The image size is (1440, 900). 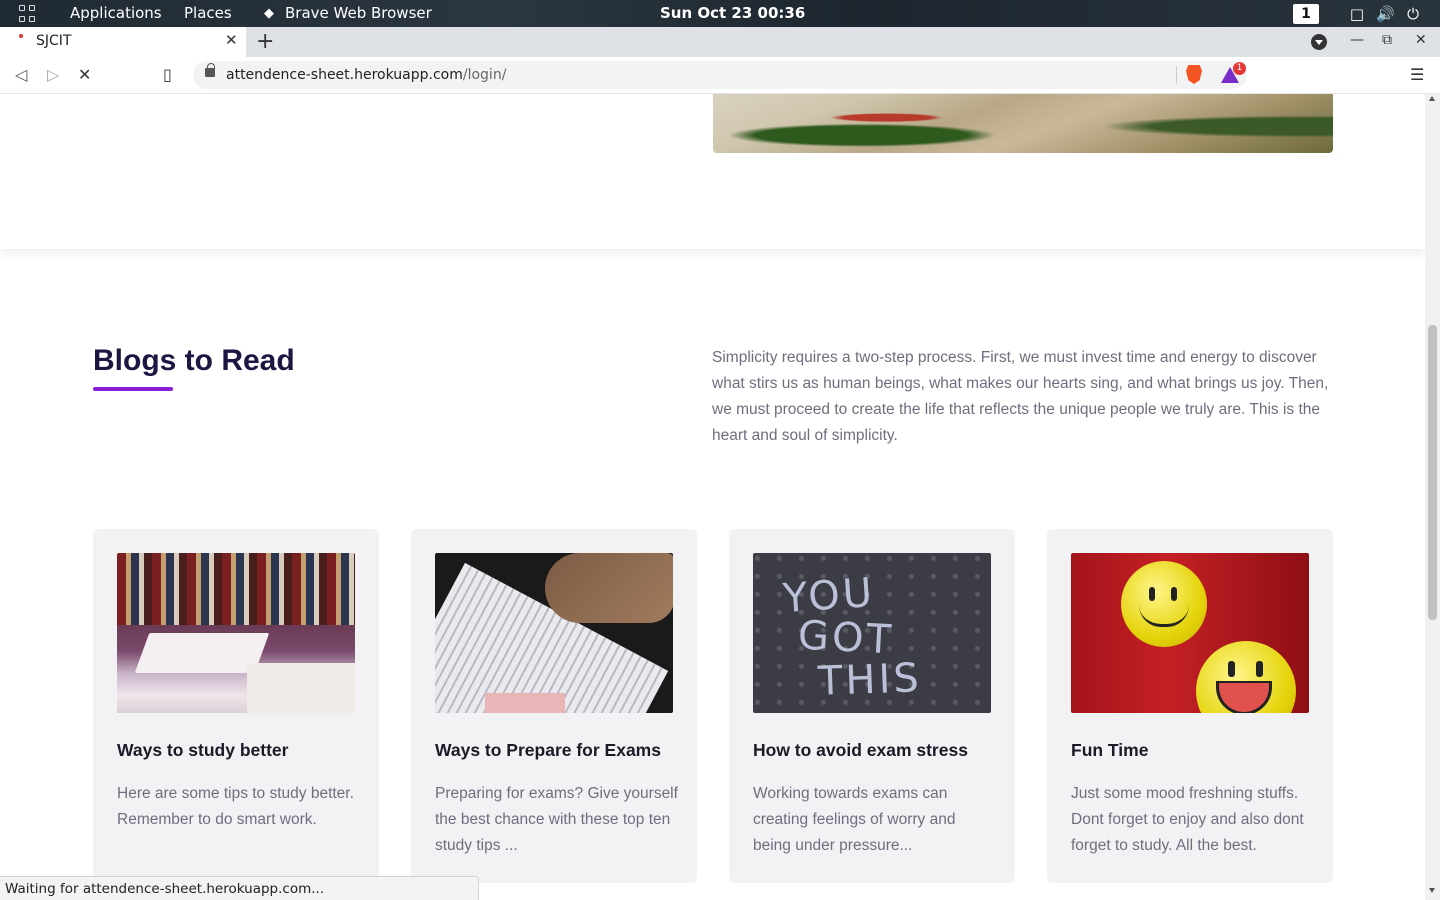 What do you see at coordinates (21, 36) in the screenshot?
I see `loading-favicon-icon` at bounding box center [21, 36].